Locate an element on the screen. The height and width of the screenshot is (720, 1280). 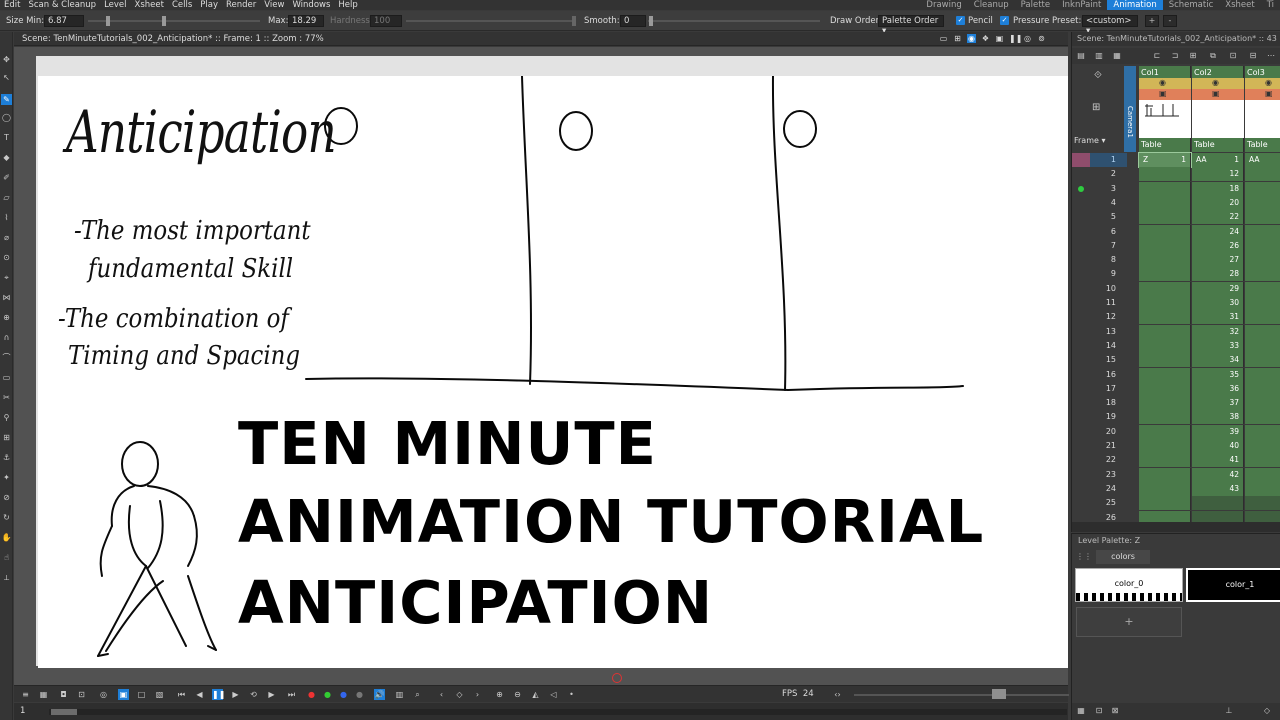
room-tab-animation: Animation is located at coordinates (1135, 5).